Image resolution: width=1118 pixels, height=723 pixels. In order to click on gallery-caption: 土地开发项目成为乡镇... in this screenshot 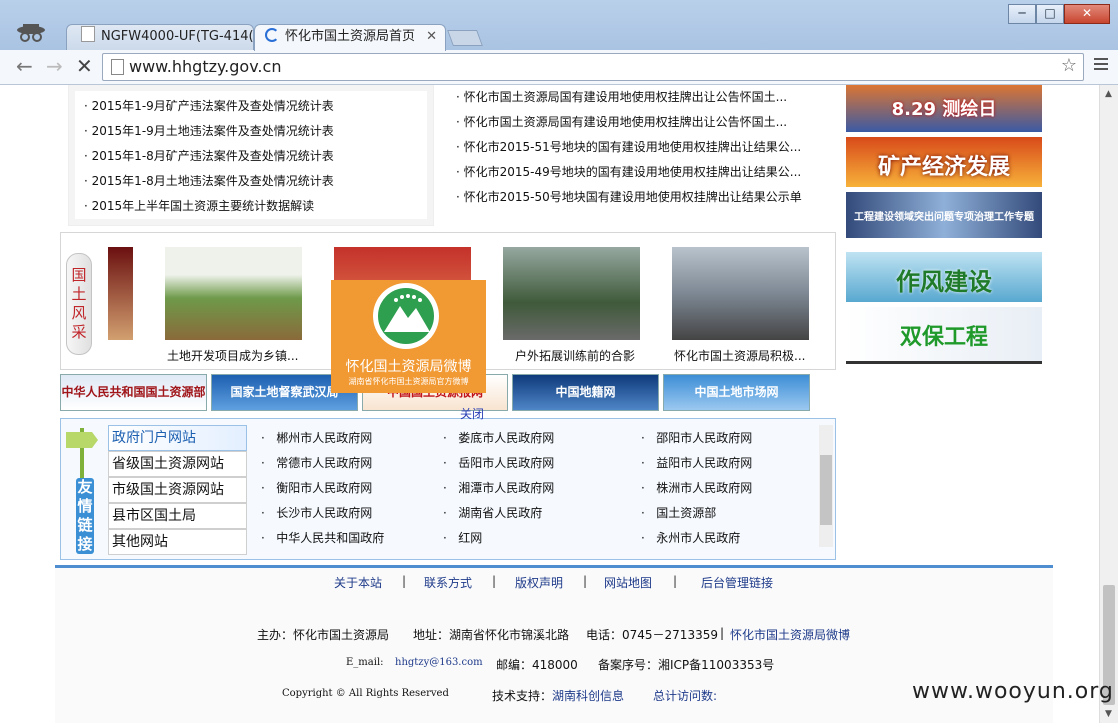, I will do `click(232, 355)`.